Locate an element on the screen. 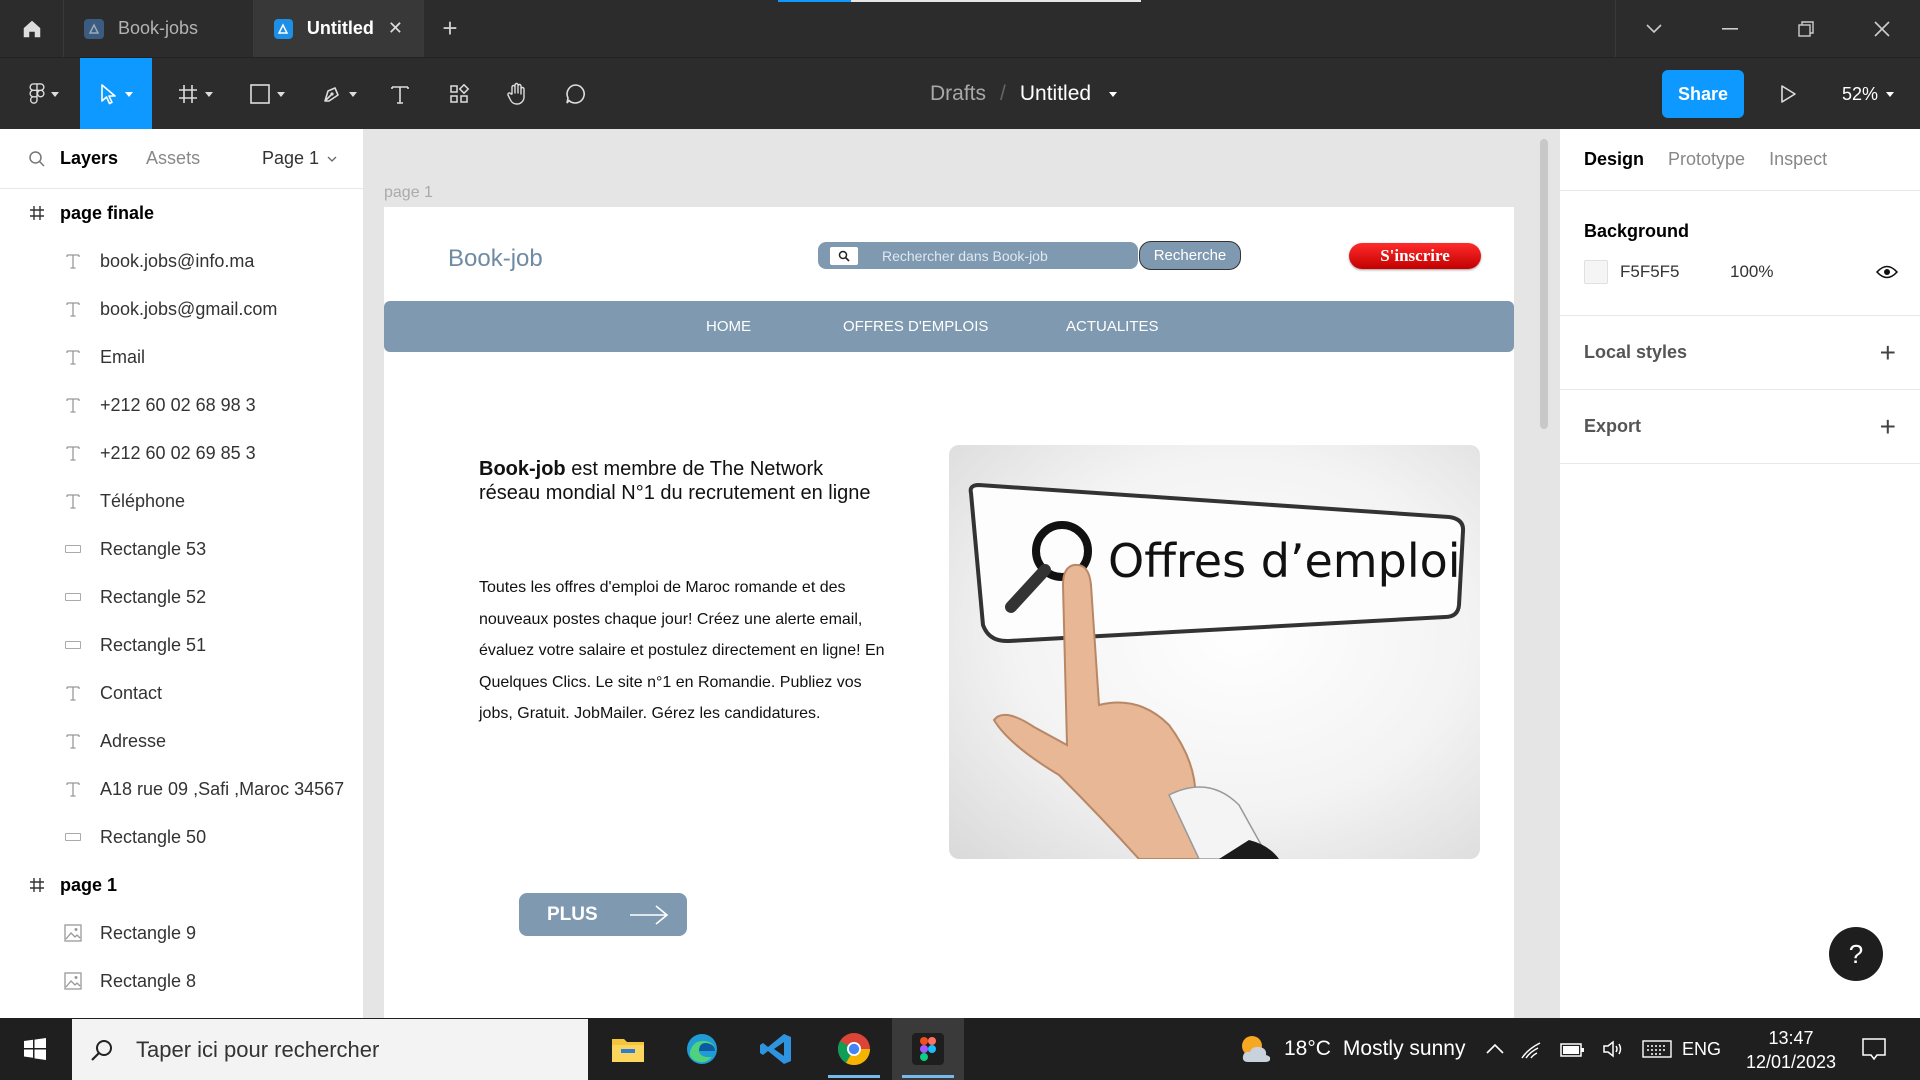  taskbar-search-placeholder: Taper ici pour rechercher is located at coordinates (258, 1049).